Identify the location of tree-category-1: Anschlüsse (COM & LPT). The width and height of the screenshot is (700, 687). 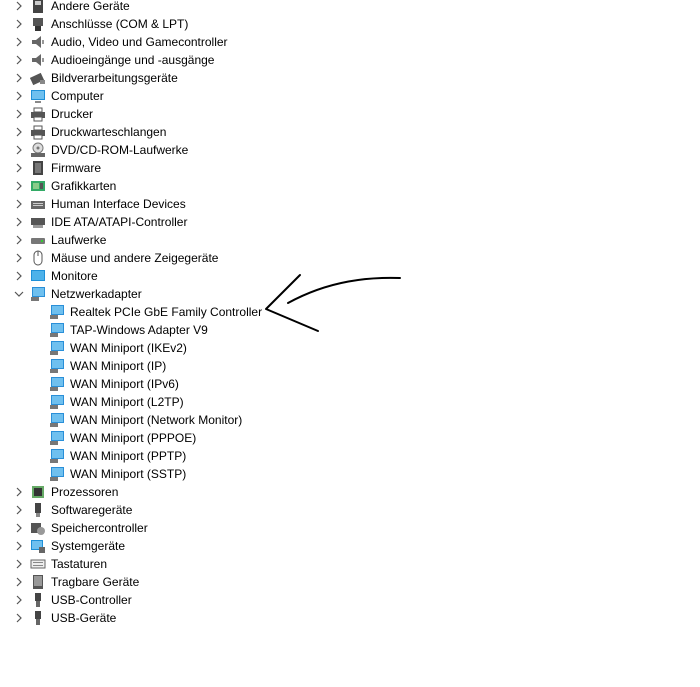
(200, 24).